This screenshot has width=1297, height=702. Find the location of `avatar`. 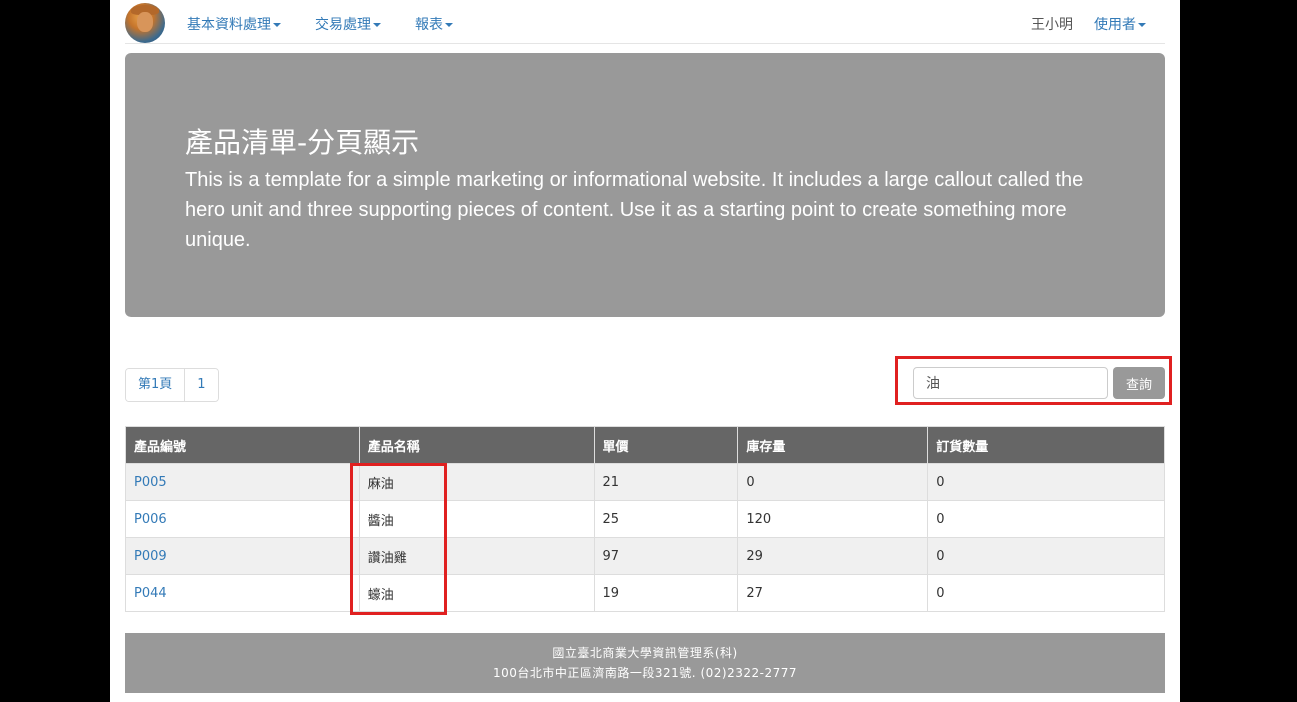

avatar is located at coordinates (145, 23).